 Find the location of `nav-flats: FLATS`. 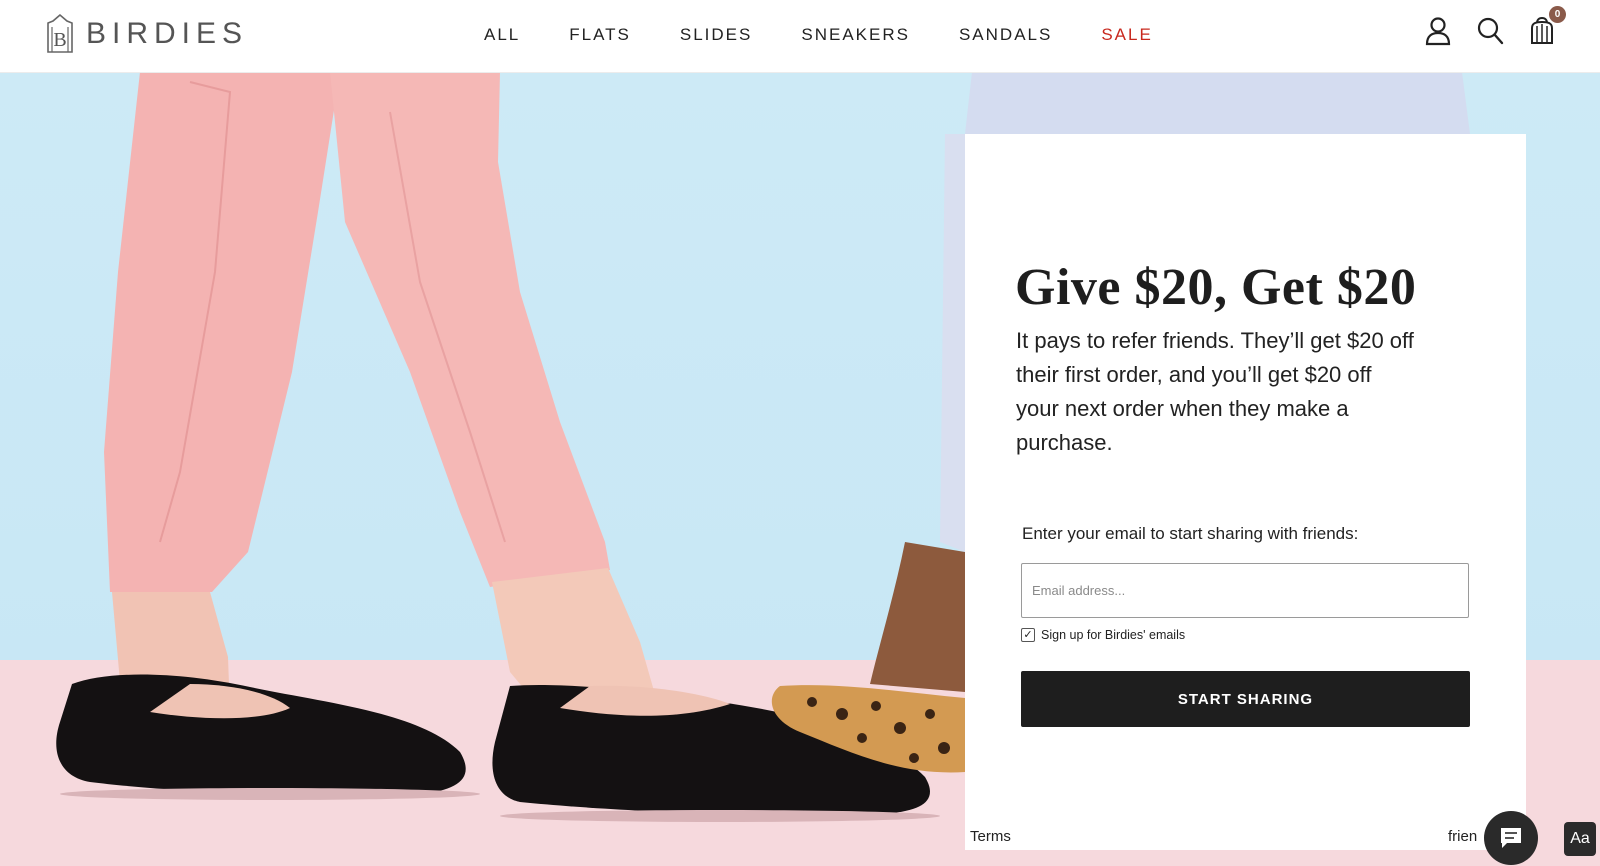

nav-flats: FLATS is located at coordinates (600, 35).